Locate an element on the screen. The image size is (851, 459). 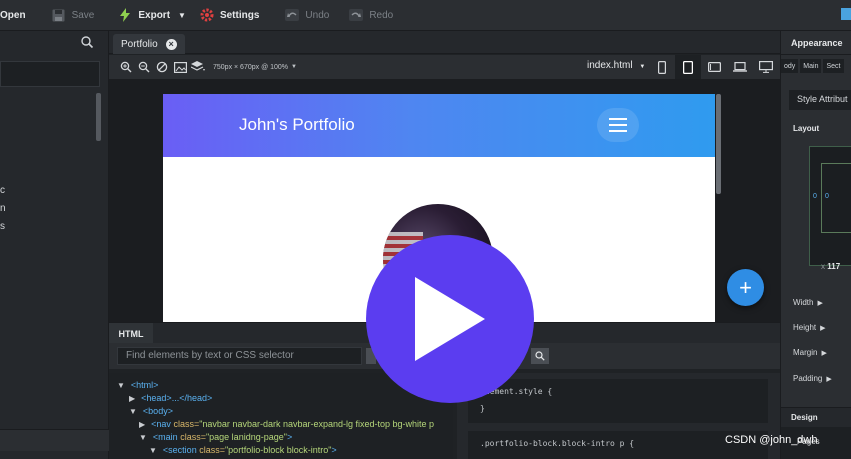
no-style-icon is located at coordinates (162, 67).